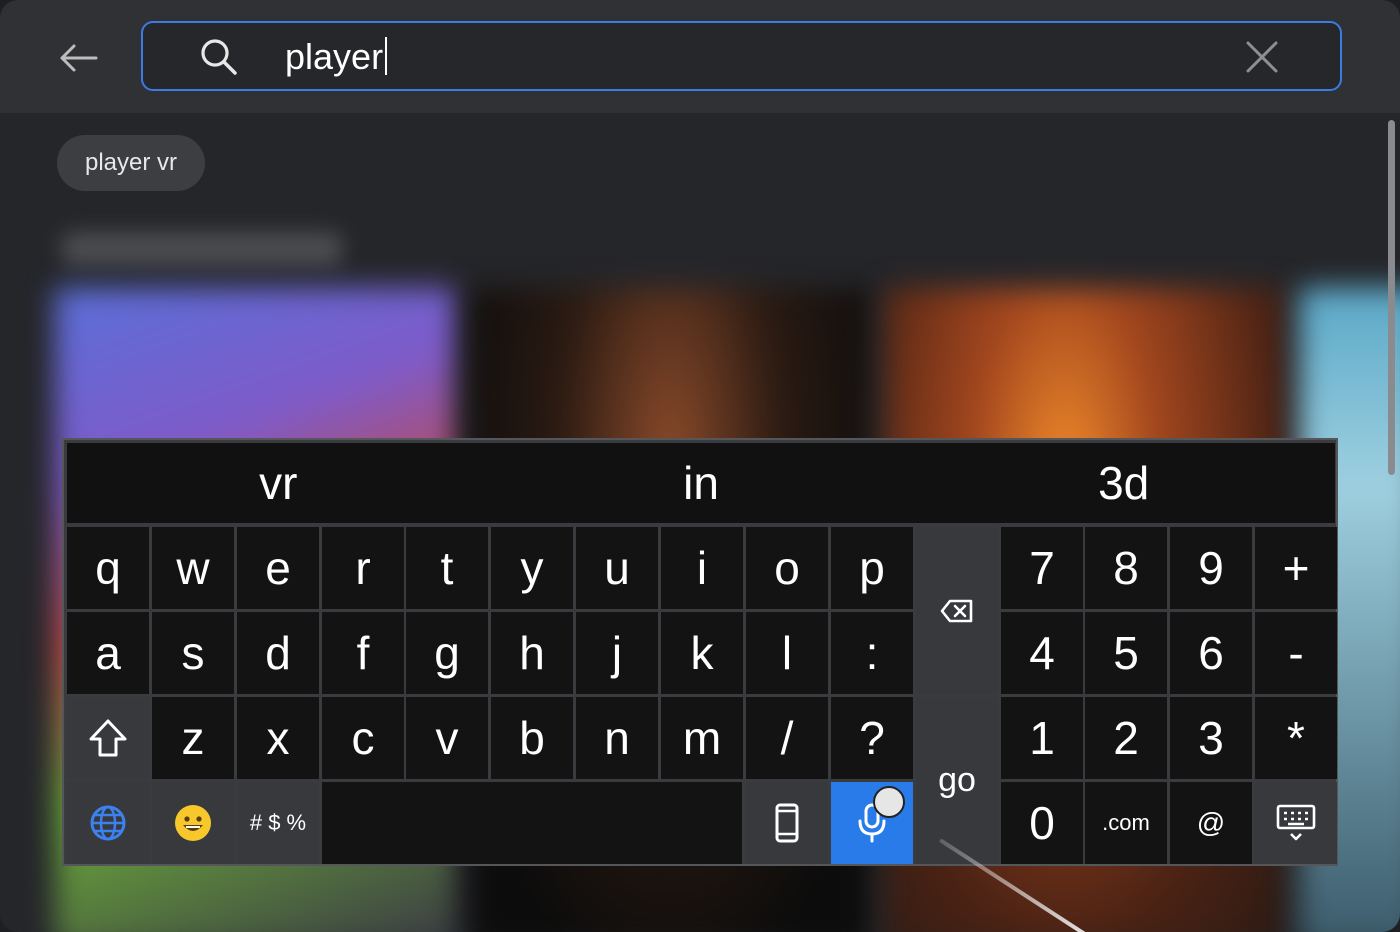  What do you see at coordinates (447, 738) in the screenshot?
I see `key-v: v` at bounding box center [447, 738].